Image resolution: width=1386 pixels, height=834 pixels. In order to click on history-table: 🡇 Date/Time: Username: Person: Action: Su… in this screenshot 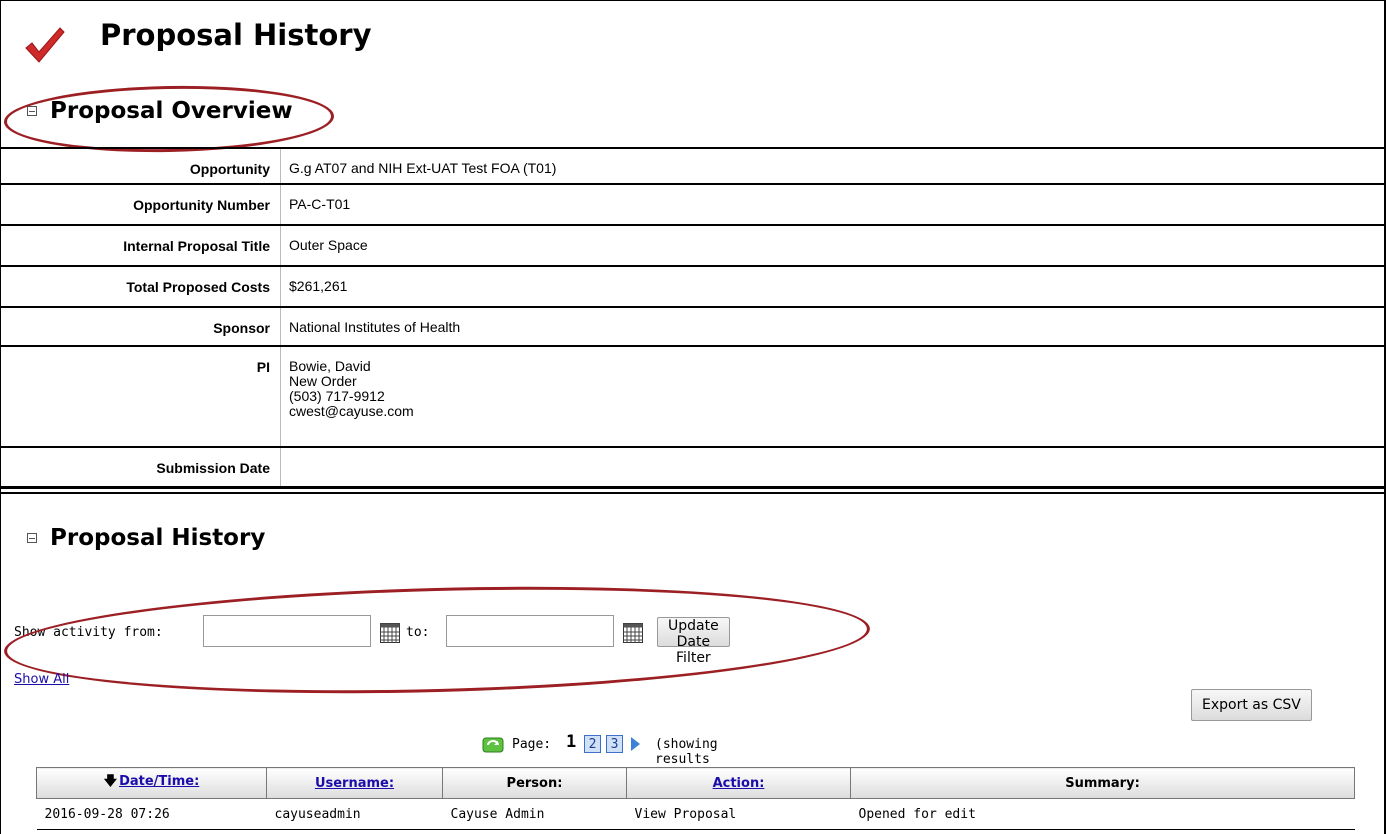, I will do `click(695, 798)`.